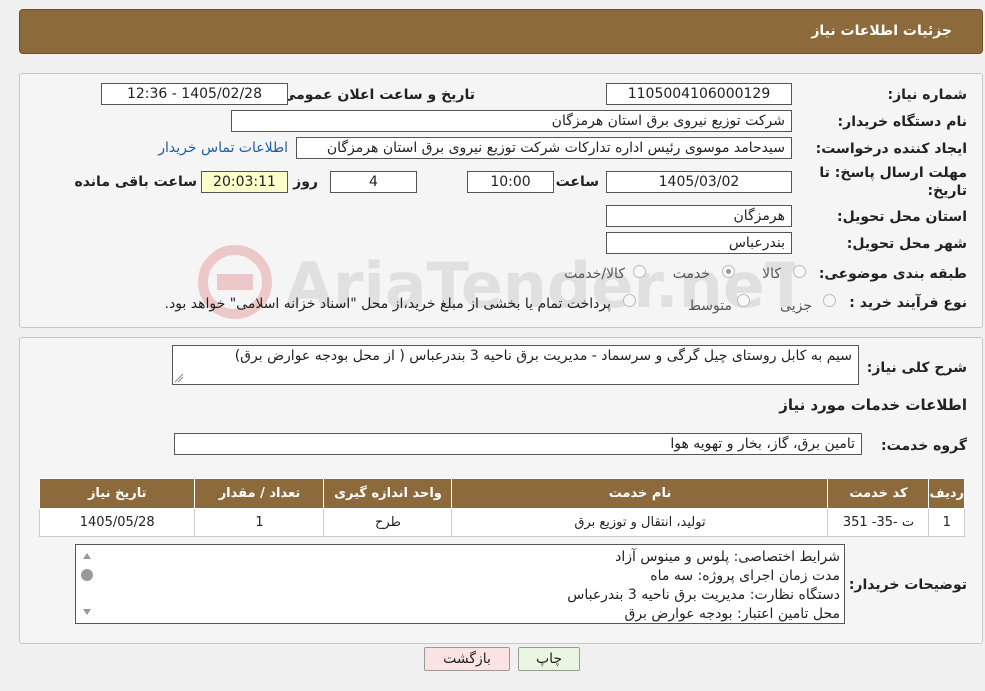 The width and height of the screenshot is (985, 691). Describe the element at coordinates (691, 274) in the screenshot. I see `category-service-label: خدمت` at that location.